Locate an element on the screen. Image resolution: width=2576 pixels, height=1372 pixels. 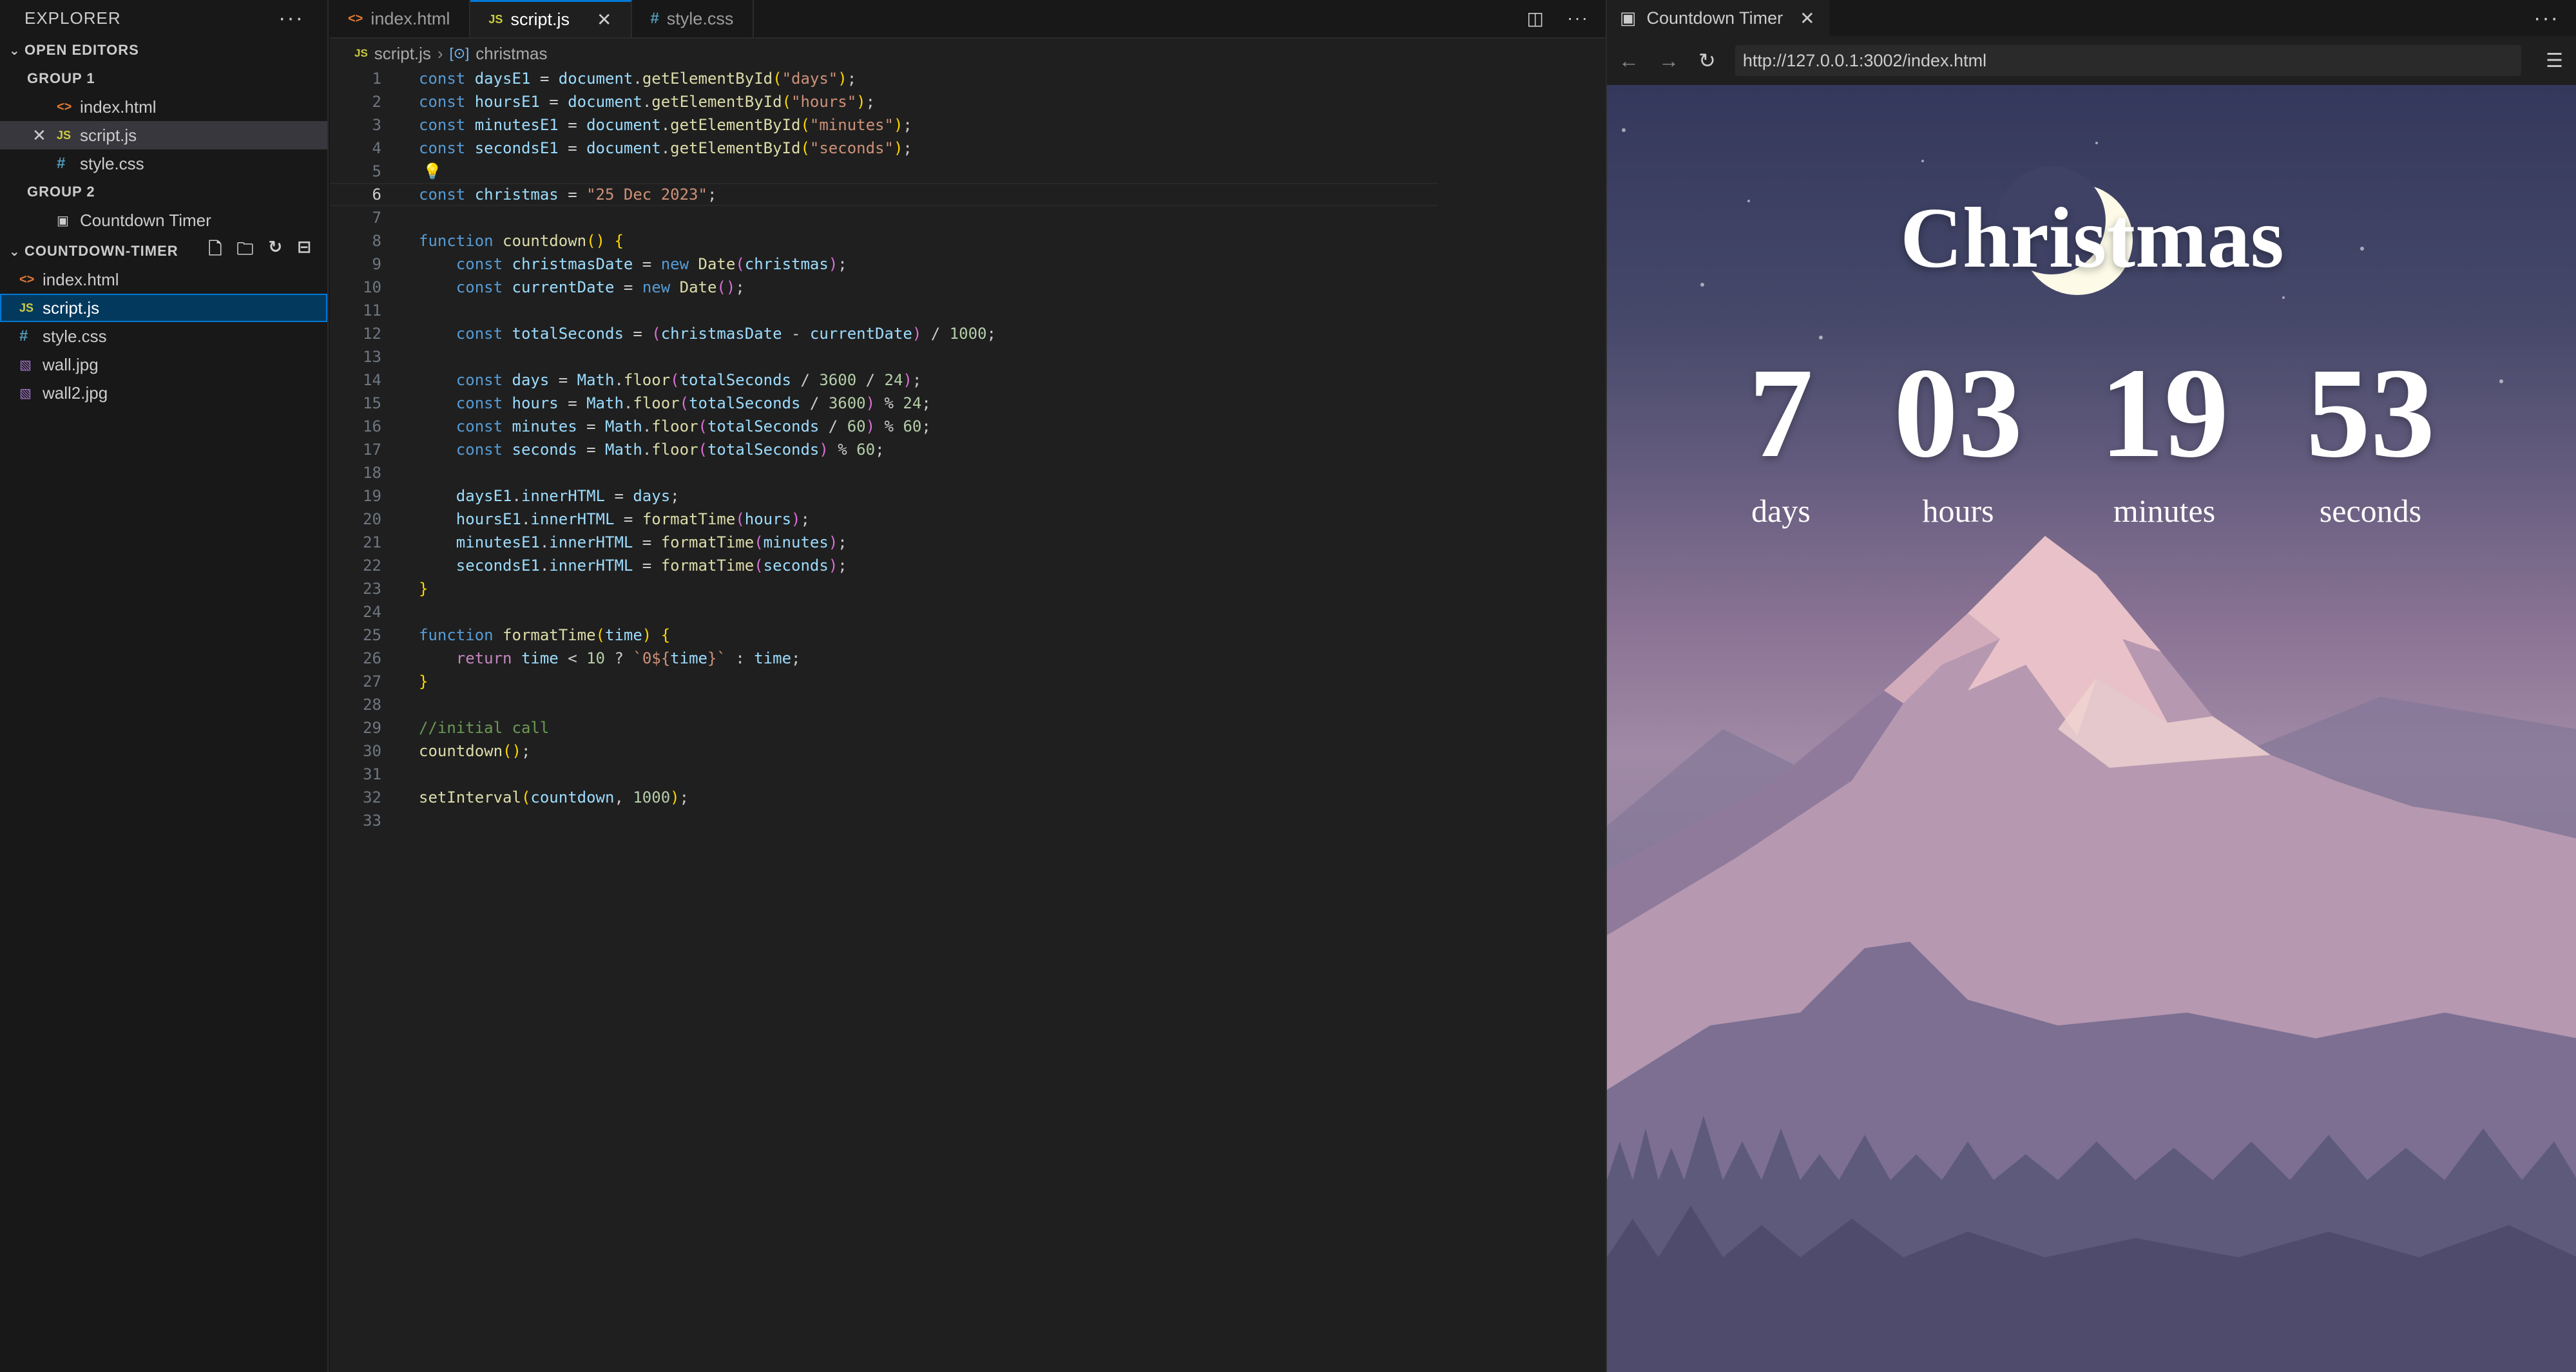
tab-countdown-timer: ▣ Countdown Timer ✕ is located at coordinates (1718, 18).